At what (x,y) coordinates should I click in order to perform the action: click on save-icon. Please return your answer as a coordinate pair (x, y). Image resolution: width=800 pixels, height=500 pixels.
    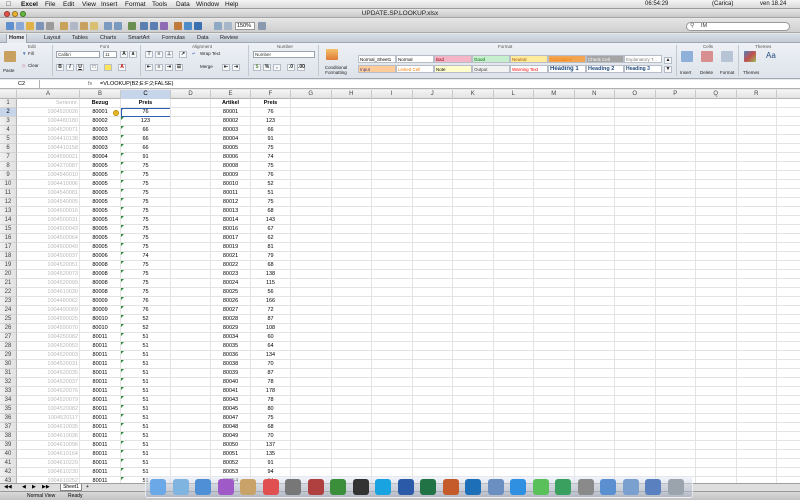
    Looking at the image, I should click on (40, 26).